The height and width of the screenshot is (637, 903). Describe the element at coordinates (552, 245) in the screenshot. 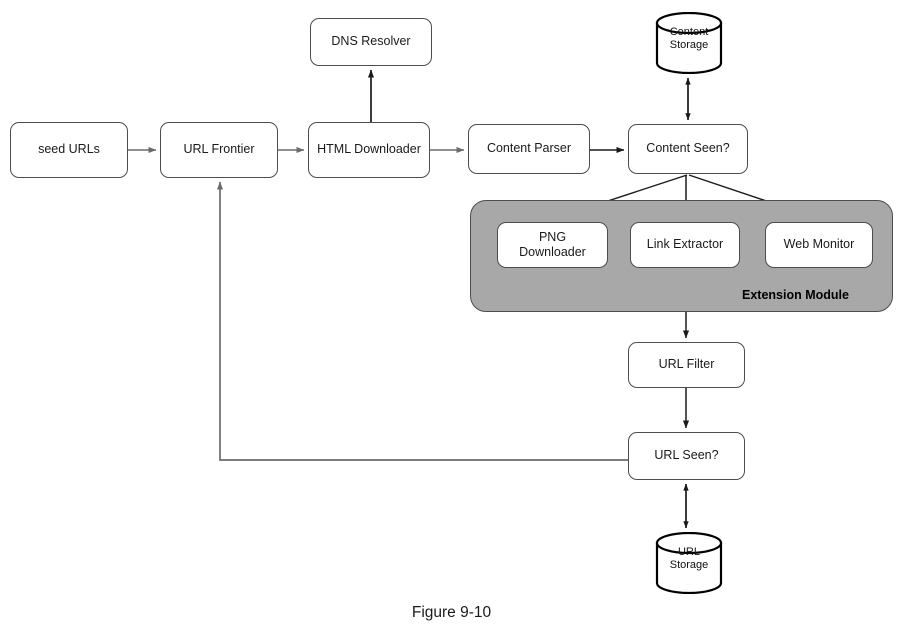

I see `node-png-downloader: PNG Downloader` at that location.